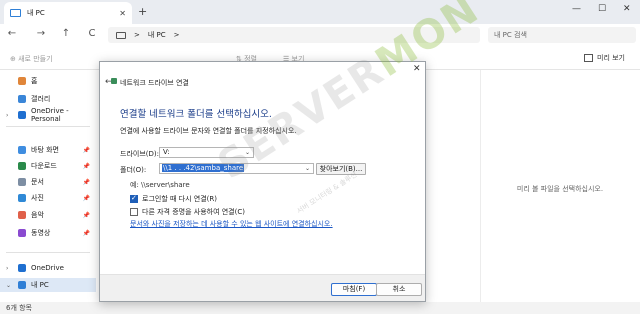 Image resolution: width=640 pixels, height=314 pixels. I want to click on back-button: ←, so click(12, 33).